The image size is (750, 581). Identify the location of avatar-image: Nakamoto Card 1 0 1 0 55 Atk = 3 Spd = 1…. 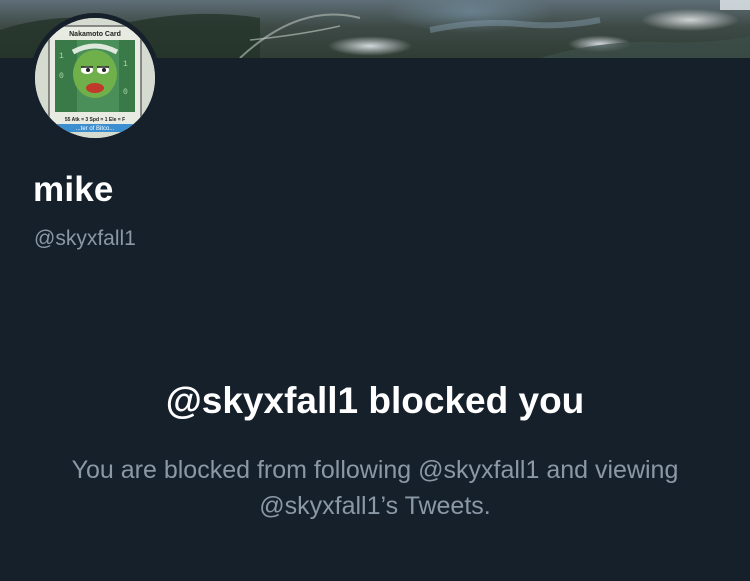
(95, 78).